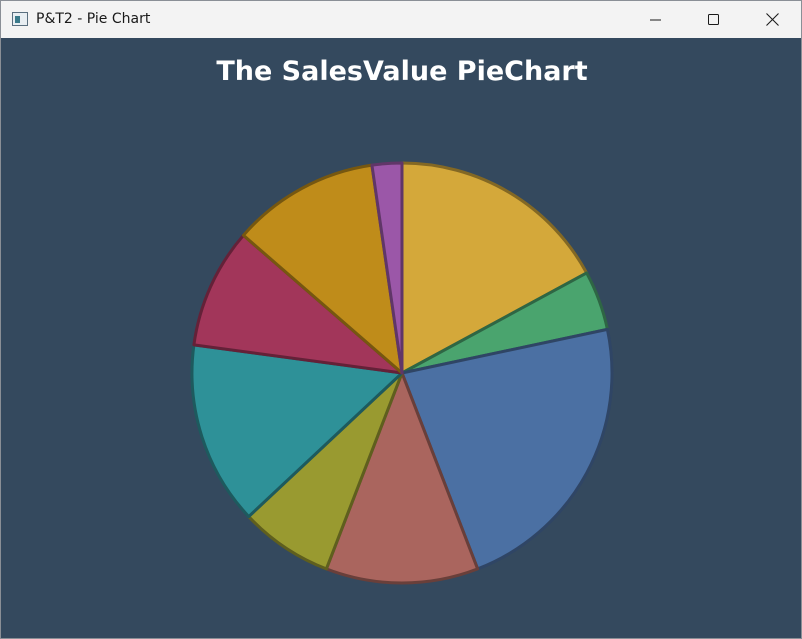  What do you see at coordinates (93, 19) in the screenshot?
I see `window-title: P&T2 - Pie Chart` at bounding box center [93, 19].